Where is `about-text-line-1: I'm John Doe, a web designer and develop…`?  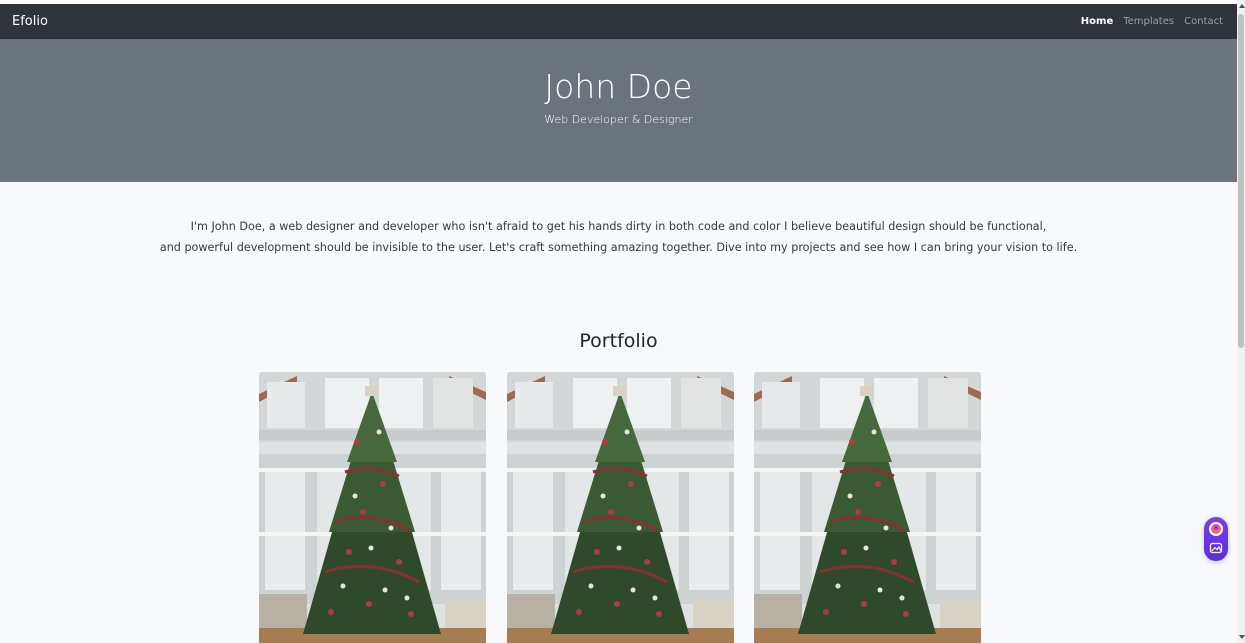
about-text-line-1: I'm John Doe, a web designer and develop… is located at coordinates (618, 226).